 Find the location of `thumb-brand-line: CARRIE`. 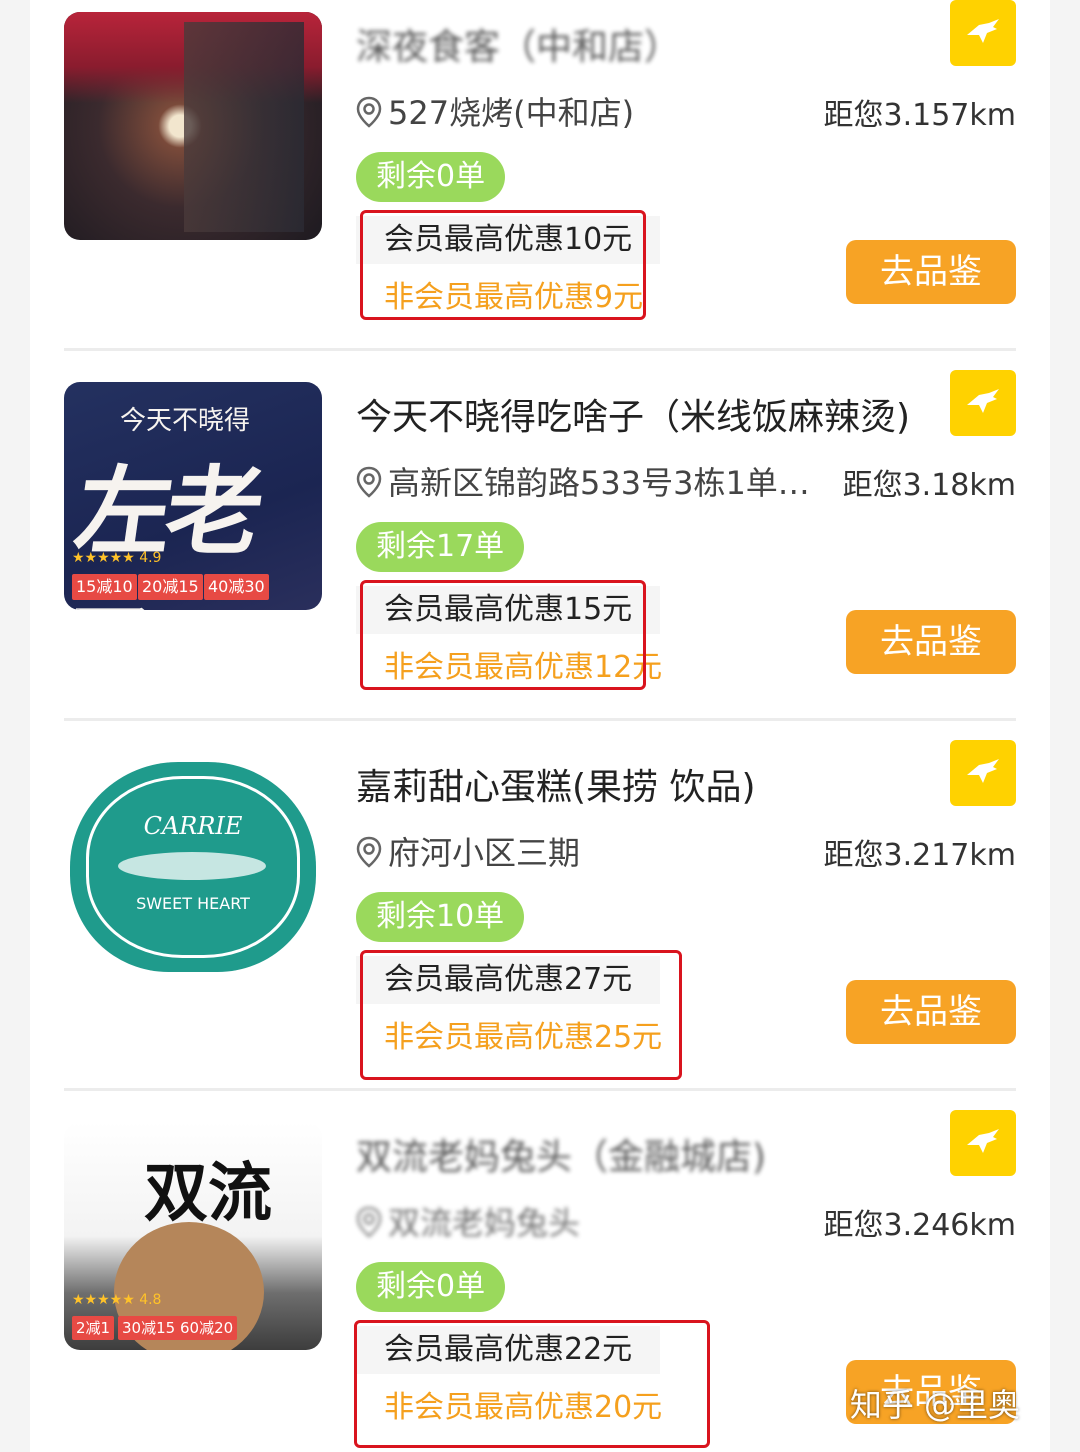

thumb-brand-line: CARRIE is located at coordinates (193, 826).